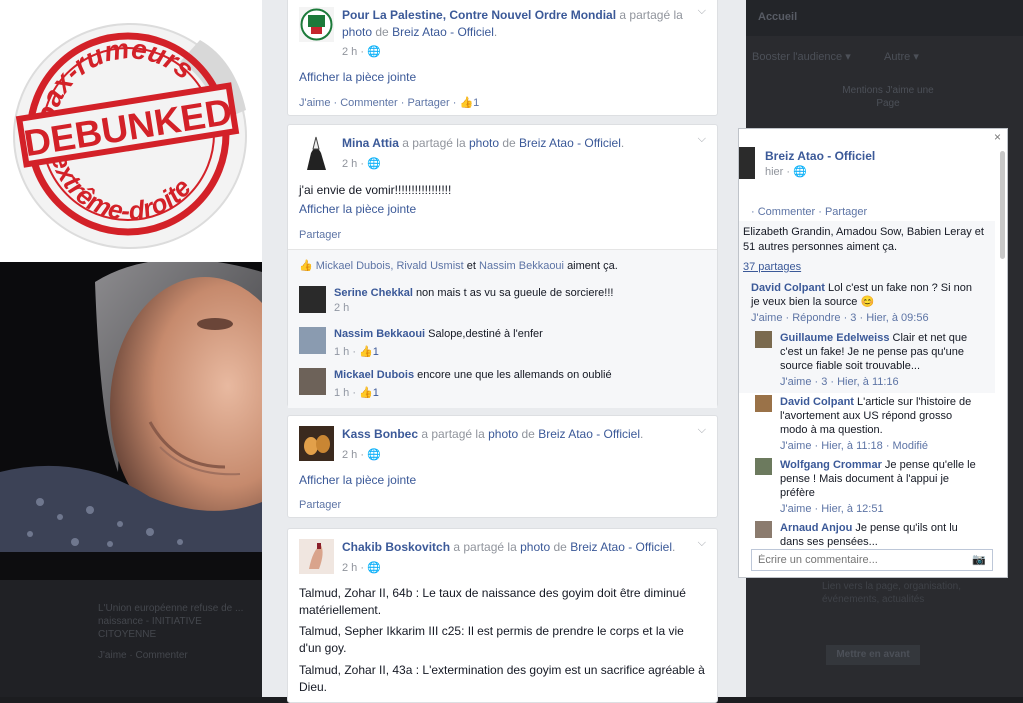 Image resolution: width=1023 pixels, height=703 pixels. What do you see at coordinates (888, 97) in the screenshot?
I see `page-likes-link: Mentions J'aime une Page` at bounding box center [888, 97].